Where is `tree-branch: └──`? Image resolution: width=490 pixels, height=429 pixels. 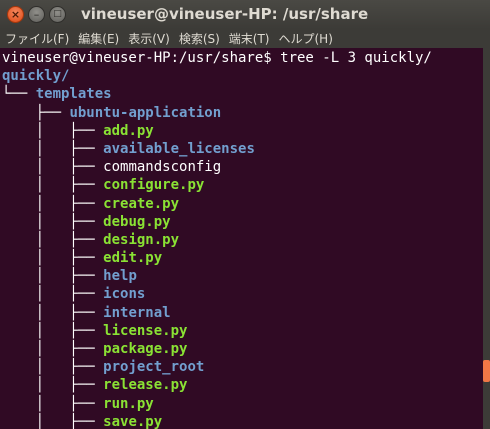 tree-branch: └── is located at coordinates (19, 94).